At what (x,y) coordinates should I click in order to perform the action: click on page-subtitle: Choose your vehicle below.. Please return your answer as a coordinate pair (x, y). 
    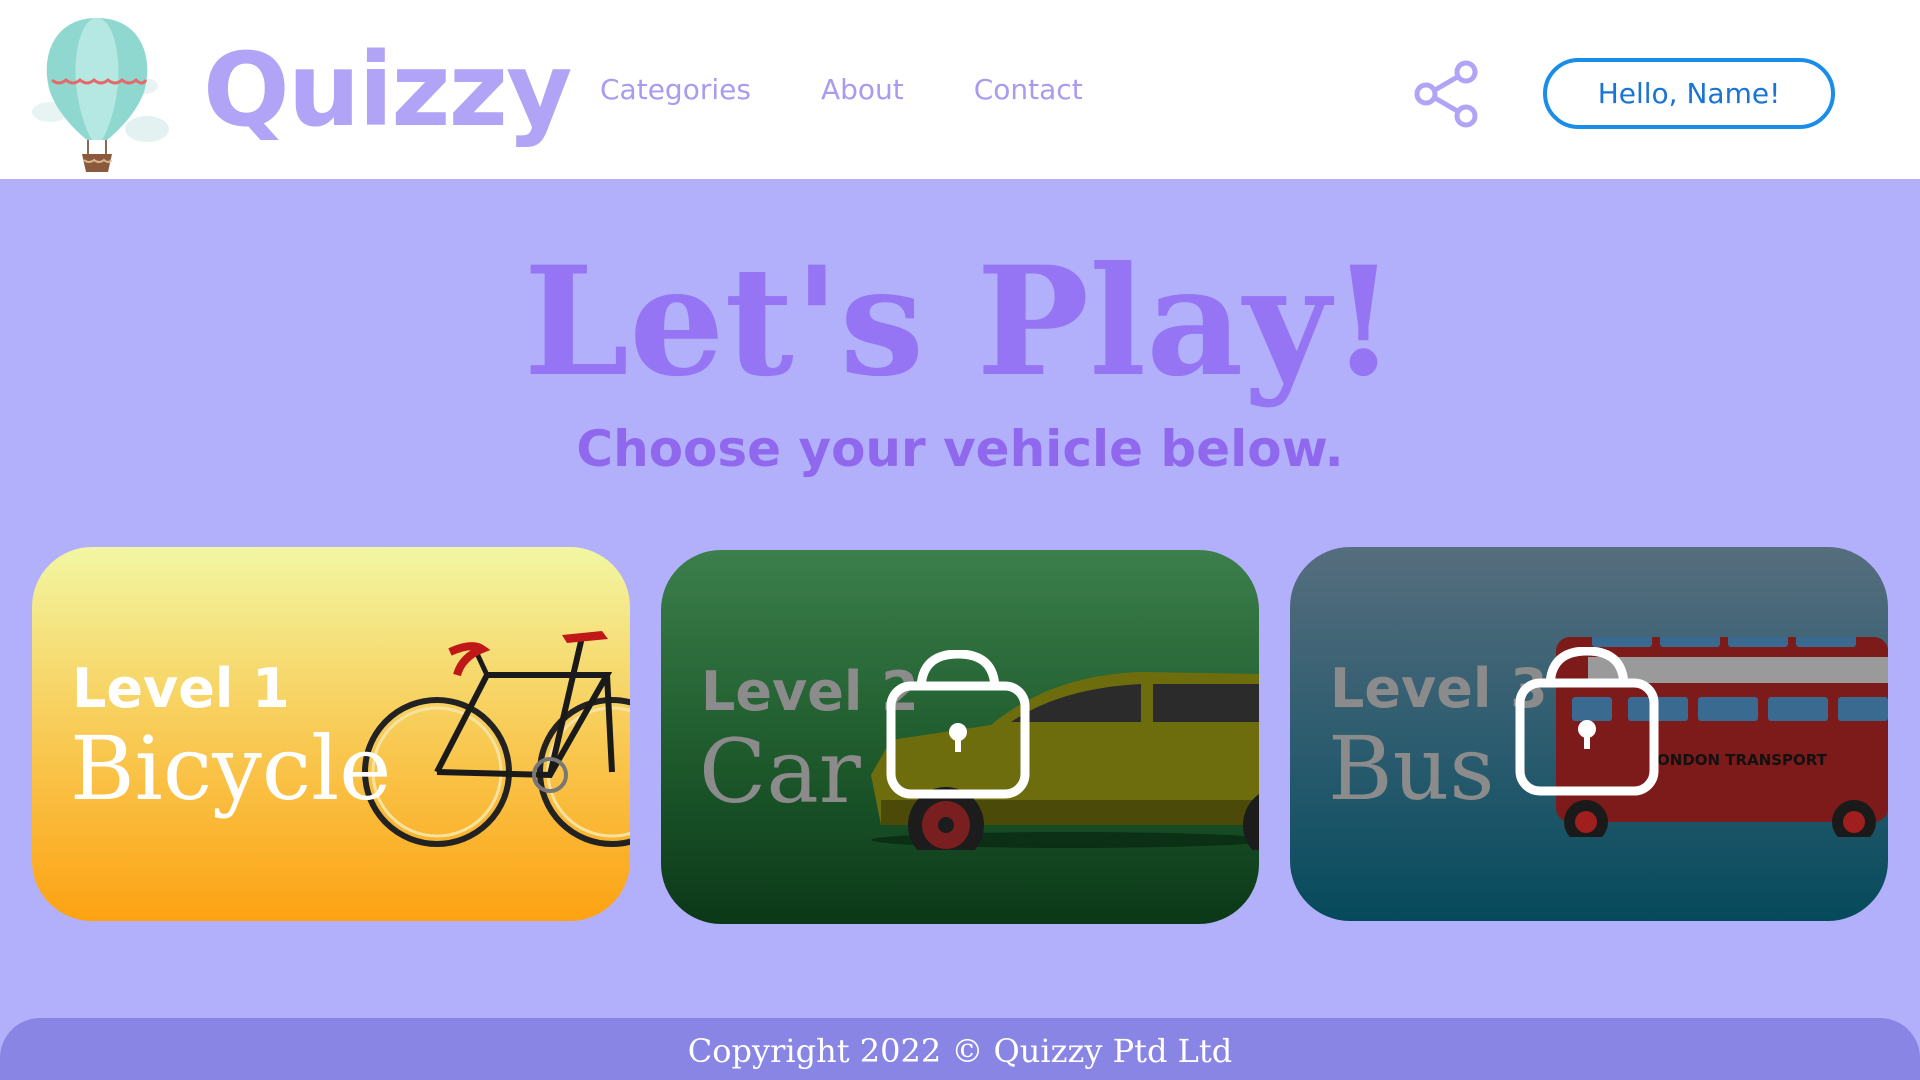
    Looking at the image, I should click on (960, 449).